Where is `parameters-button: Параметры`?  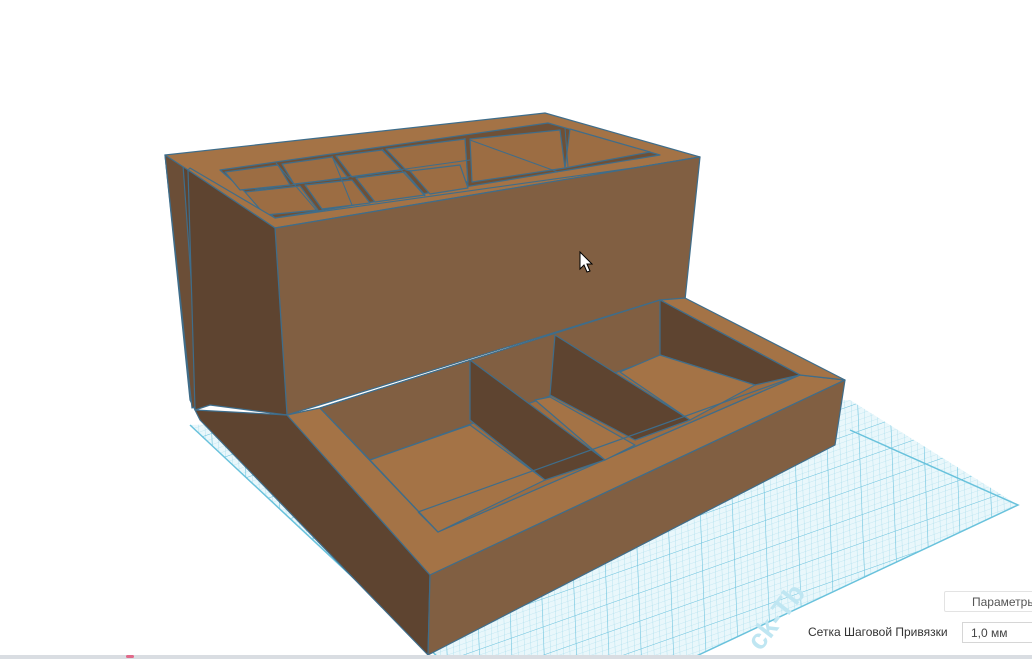 parameters-button: Параметры is located at coordinates (988, 601).